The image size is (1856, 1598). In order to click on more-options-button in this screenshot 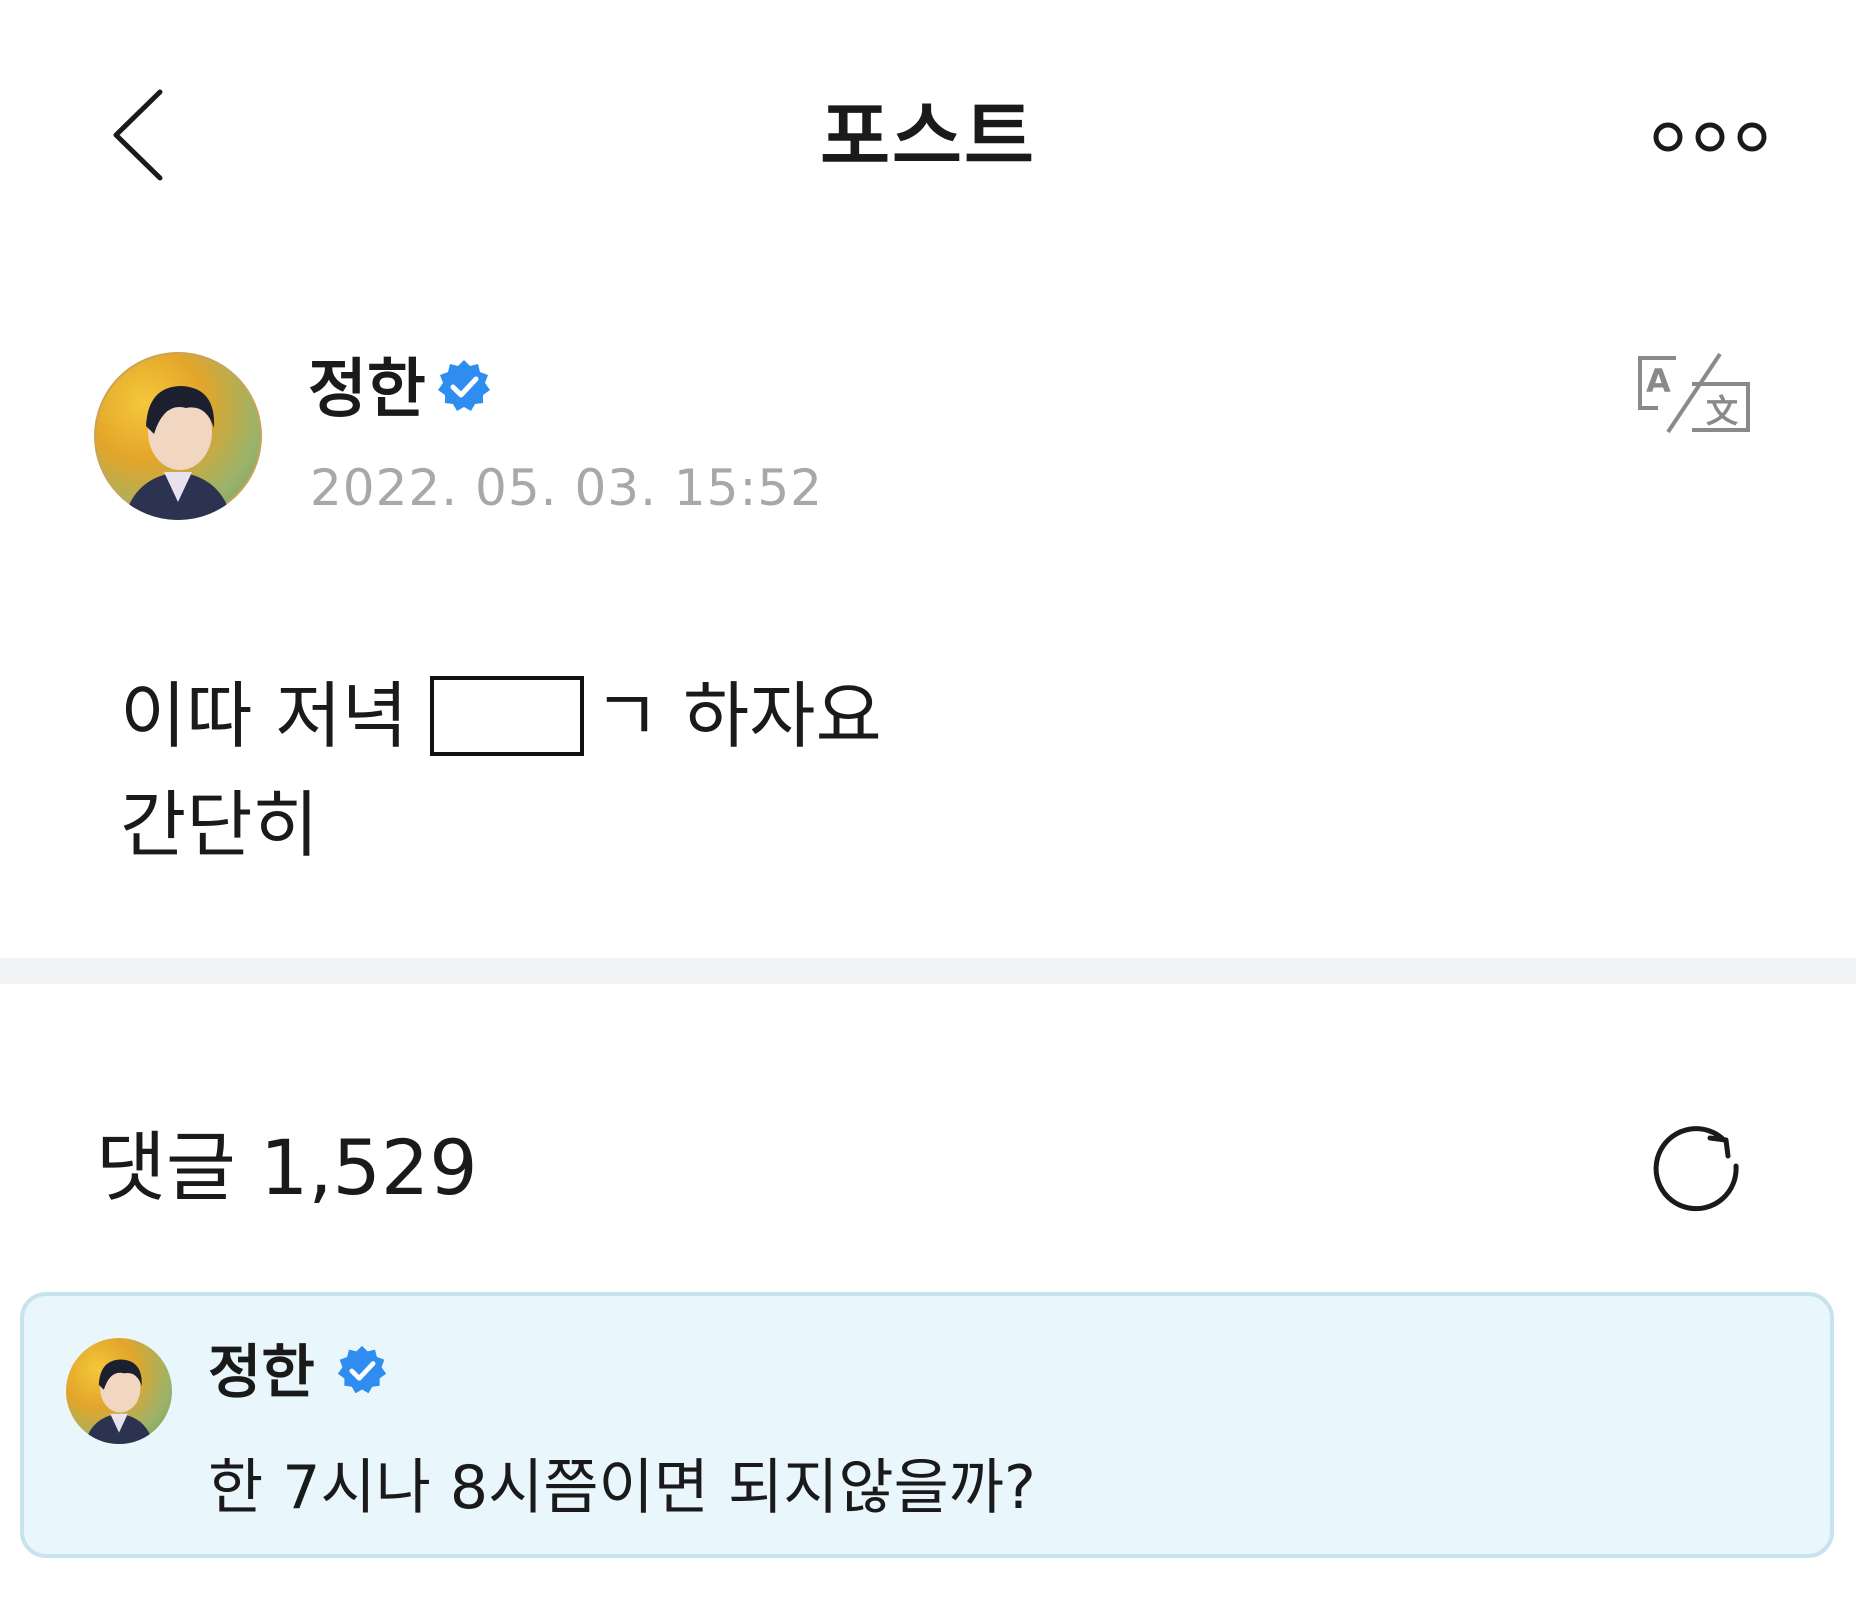, I will do `click(1712, 137)`.